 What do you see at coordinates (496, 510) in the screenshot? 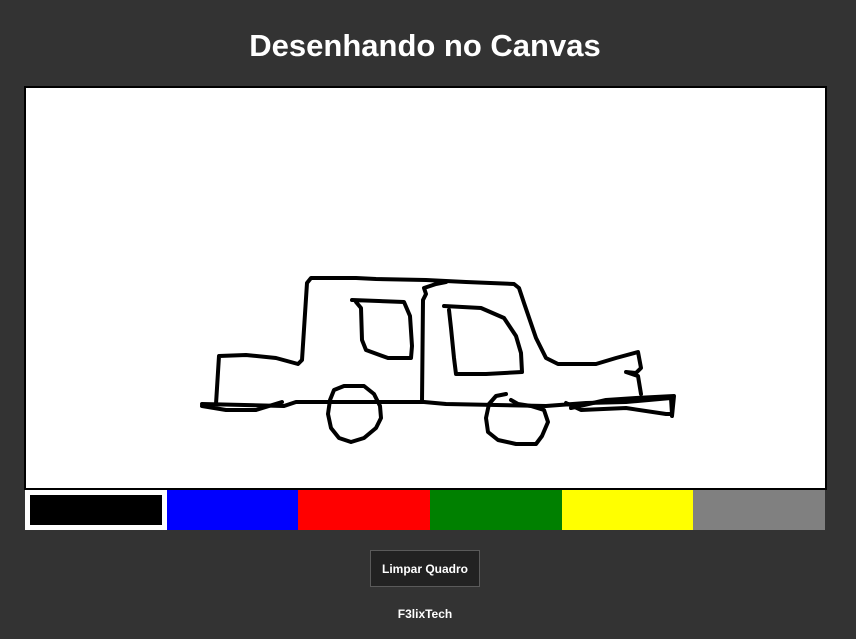
I see `color-swatch-green` at bounding box center [496, 510].